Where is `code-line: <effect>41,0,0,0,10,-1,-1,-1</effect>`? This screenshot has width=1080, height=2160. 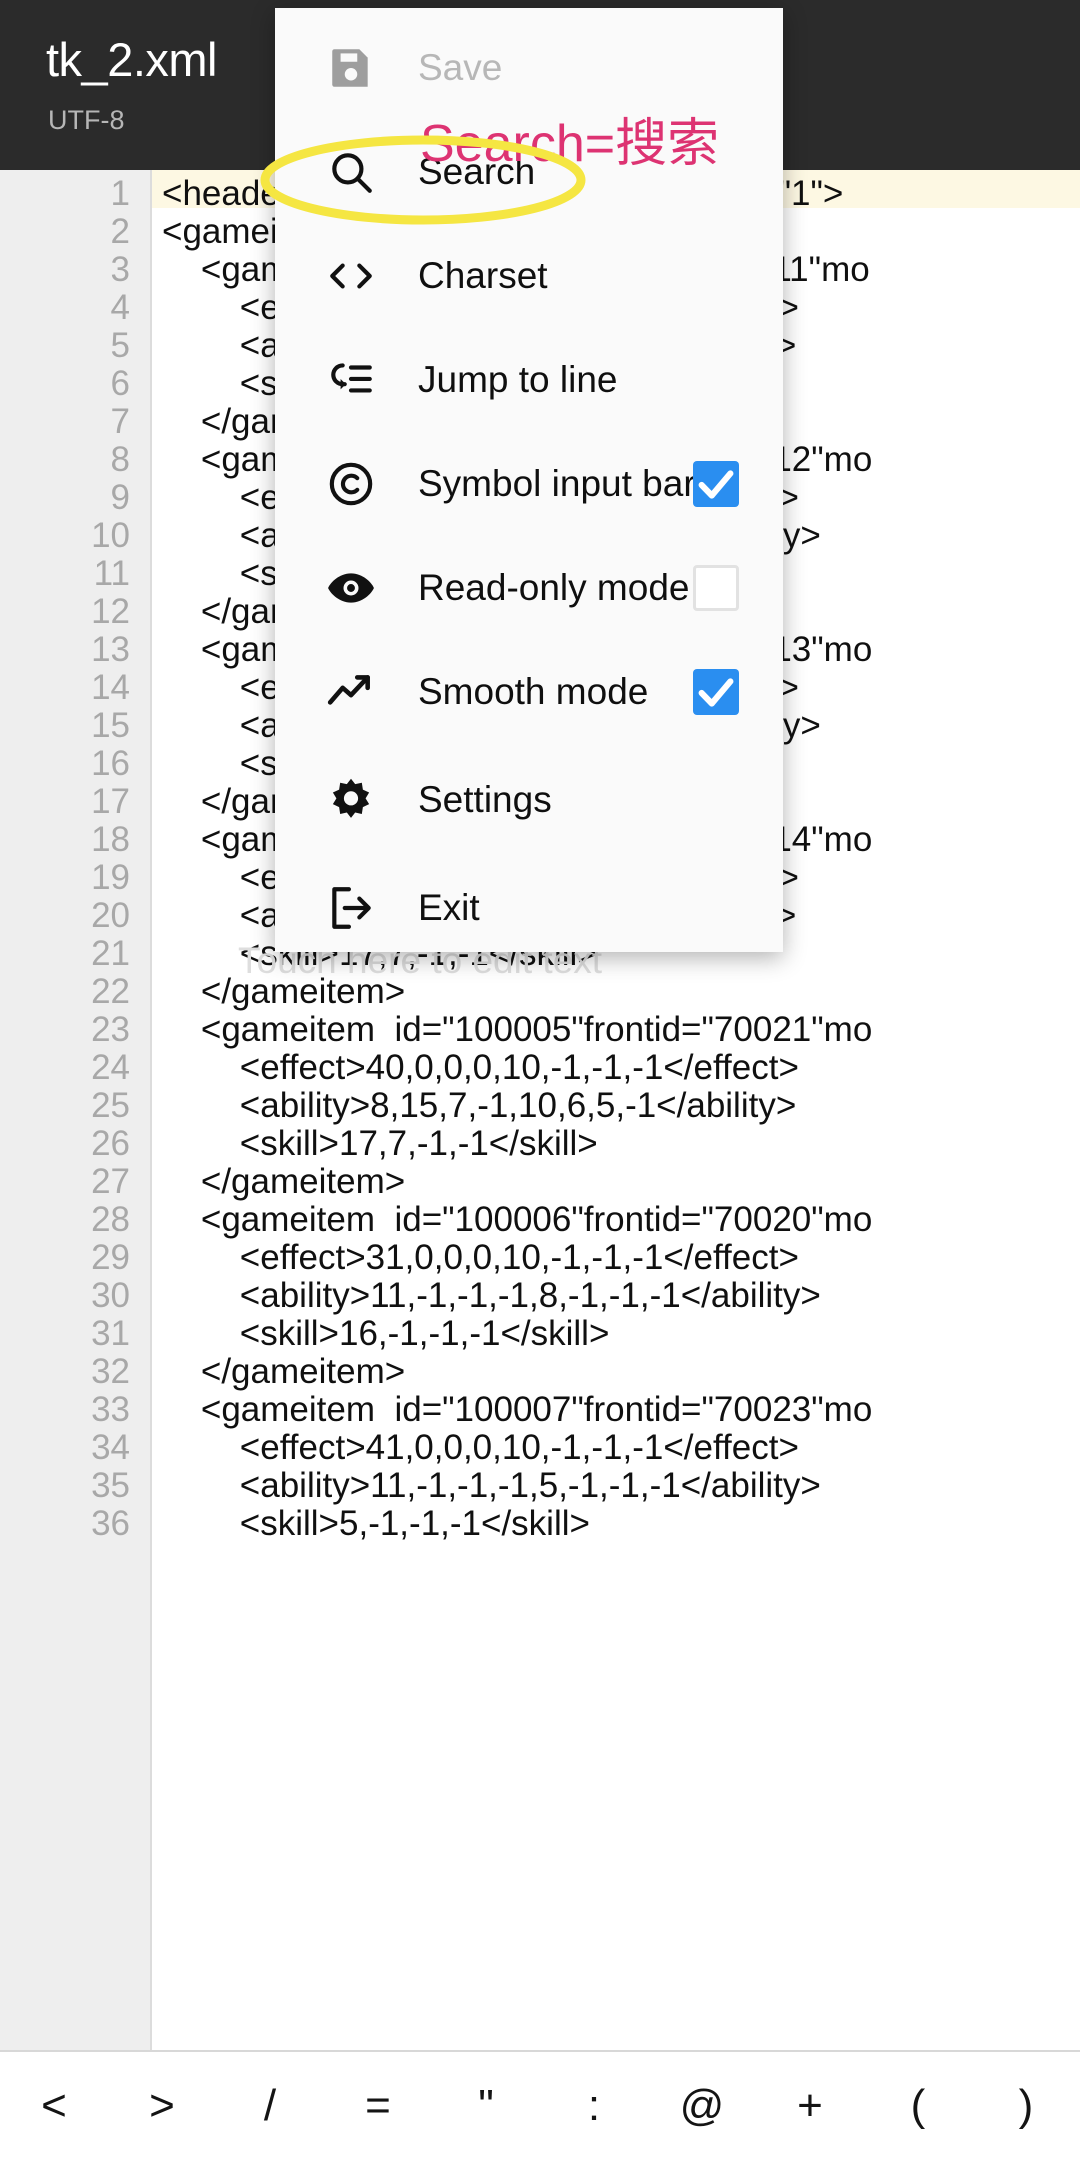
code-line: <effect>41,0,0,0,10,-1,-1,-1</effect> is located at coordinates (480, 1448).